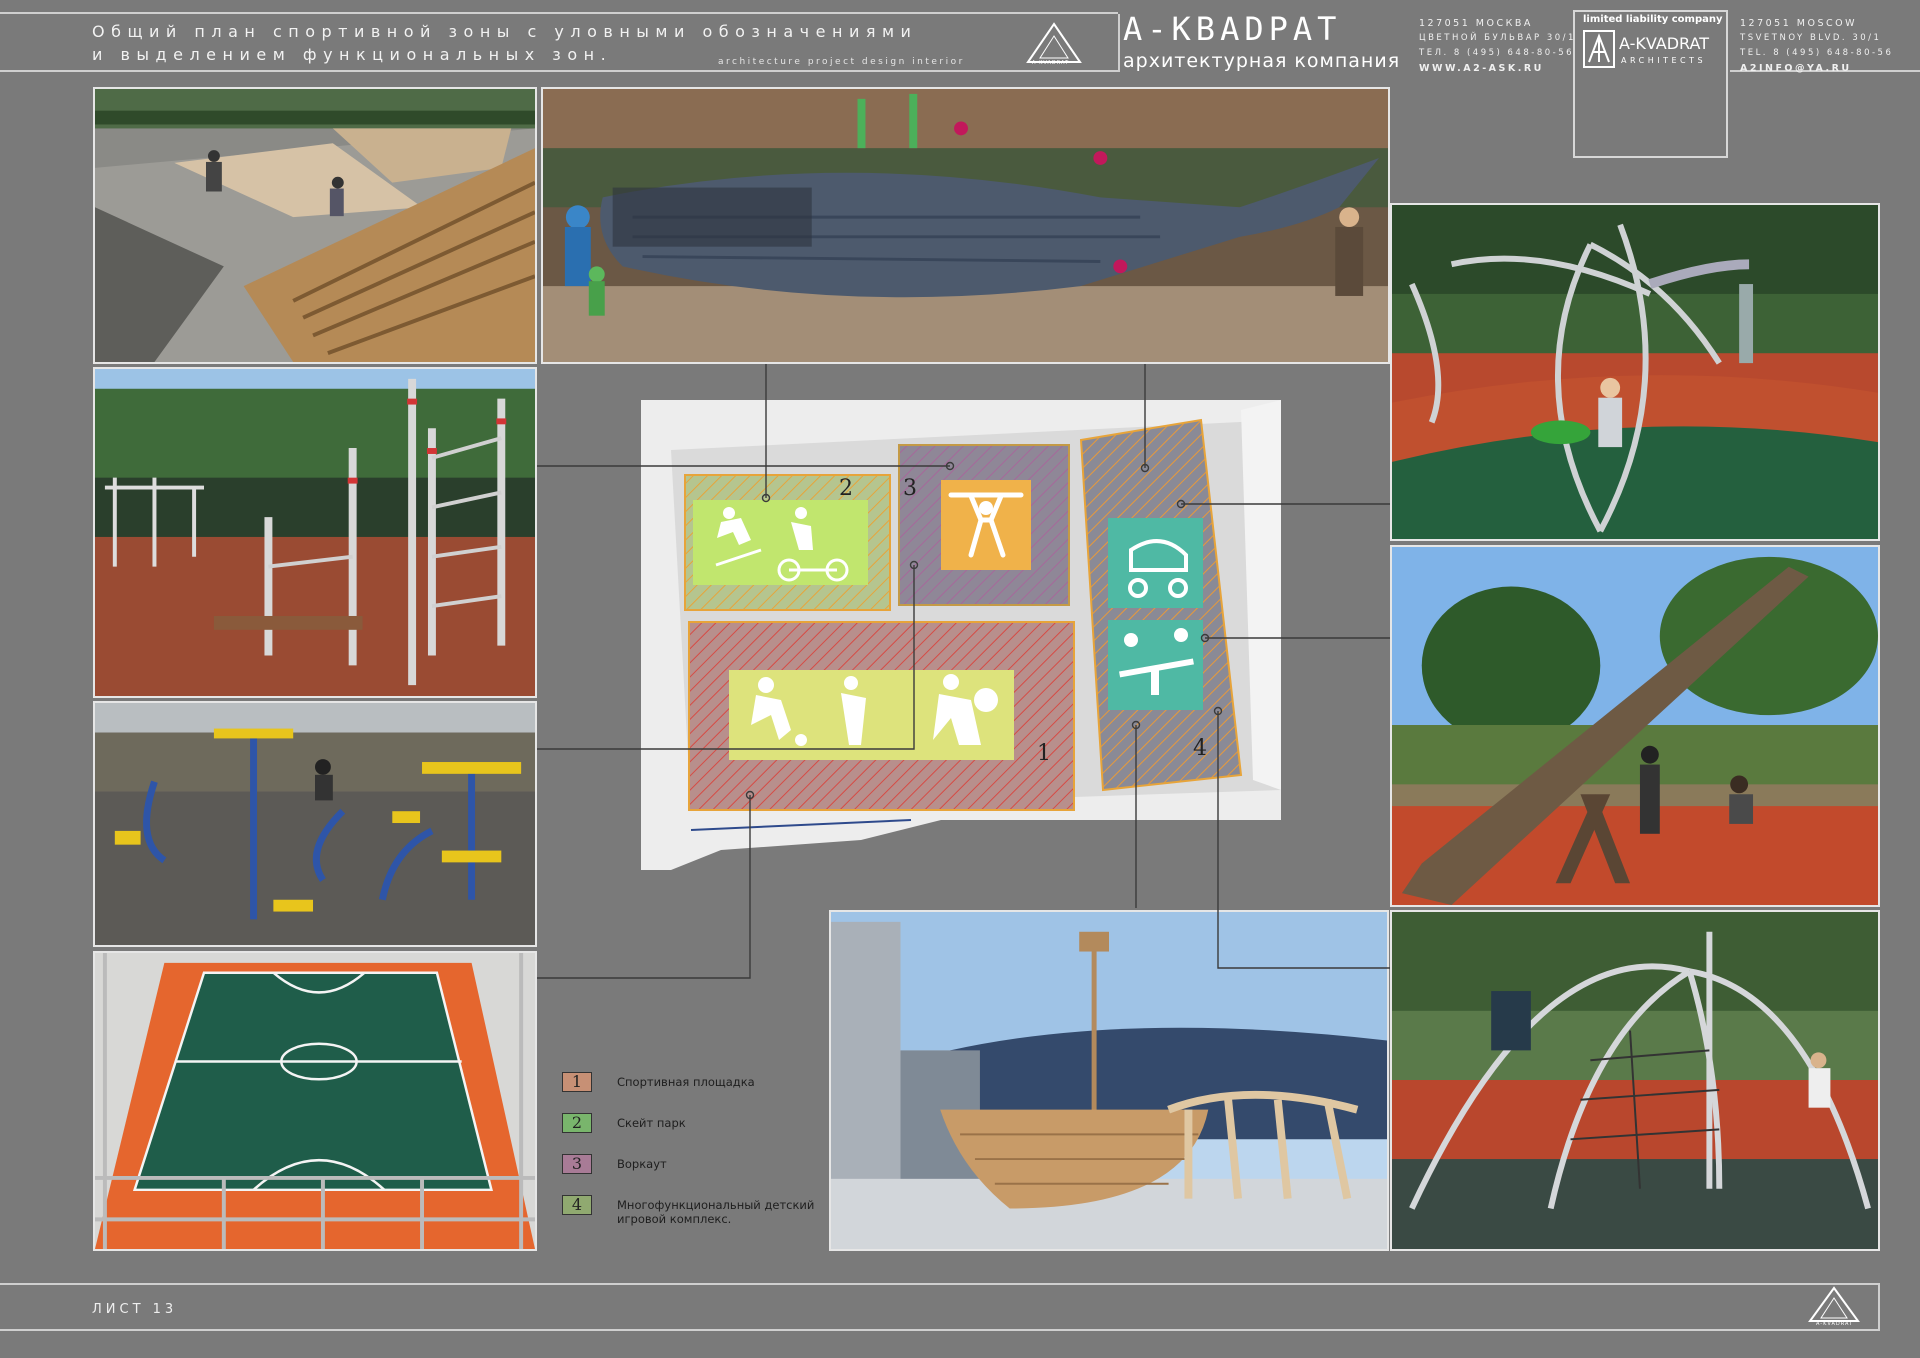  I want to click on contact-en-line: A2INFO@YA.RU, so click(1816, 68).